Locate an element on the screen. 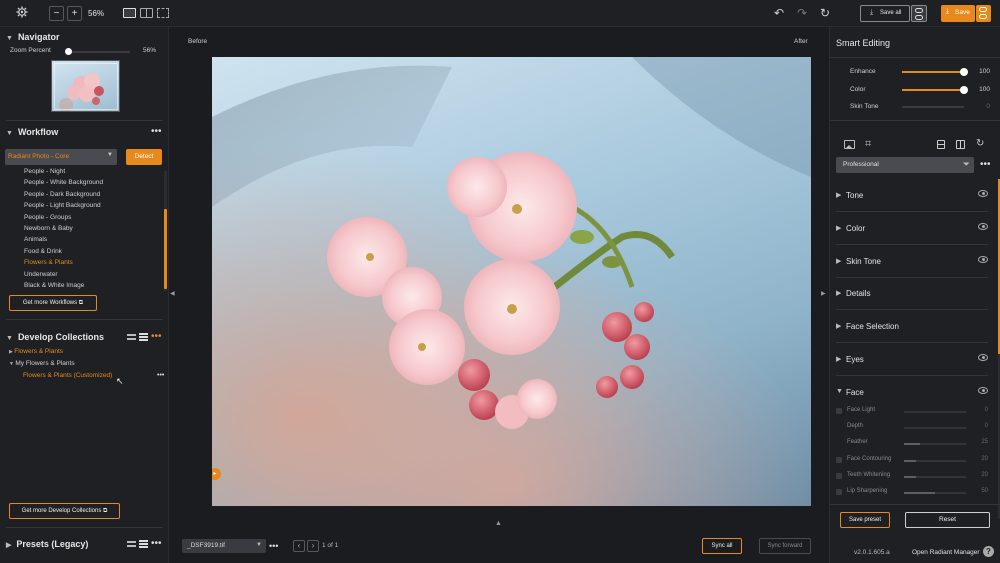 The image size is (1000, 563). develop-collections-header: ▼ Develop Collections is located at coordinates (55, 337).